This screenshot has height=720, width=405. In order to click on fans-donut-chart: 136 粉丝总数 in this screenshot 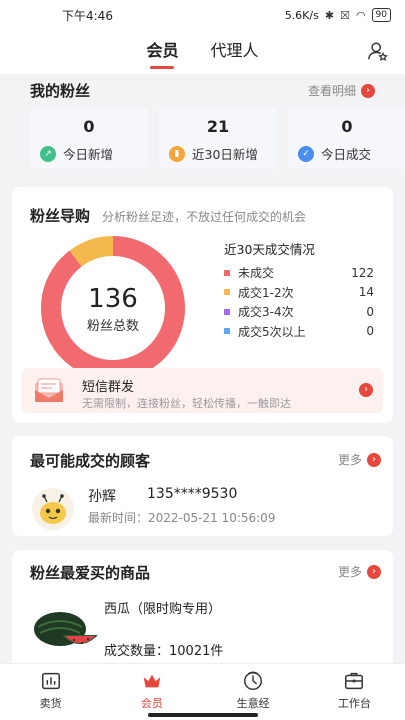, I will do `click(113, 308)`.